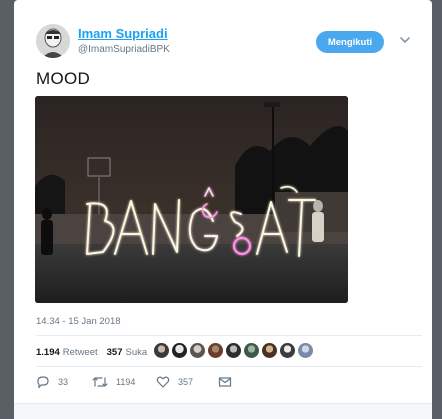  What do you see at coordinates (100, 382) in the screenshot?
I see `retweet-icon` at bounding box center [100, 382].